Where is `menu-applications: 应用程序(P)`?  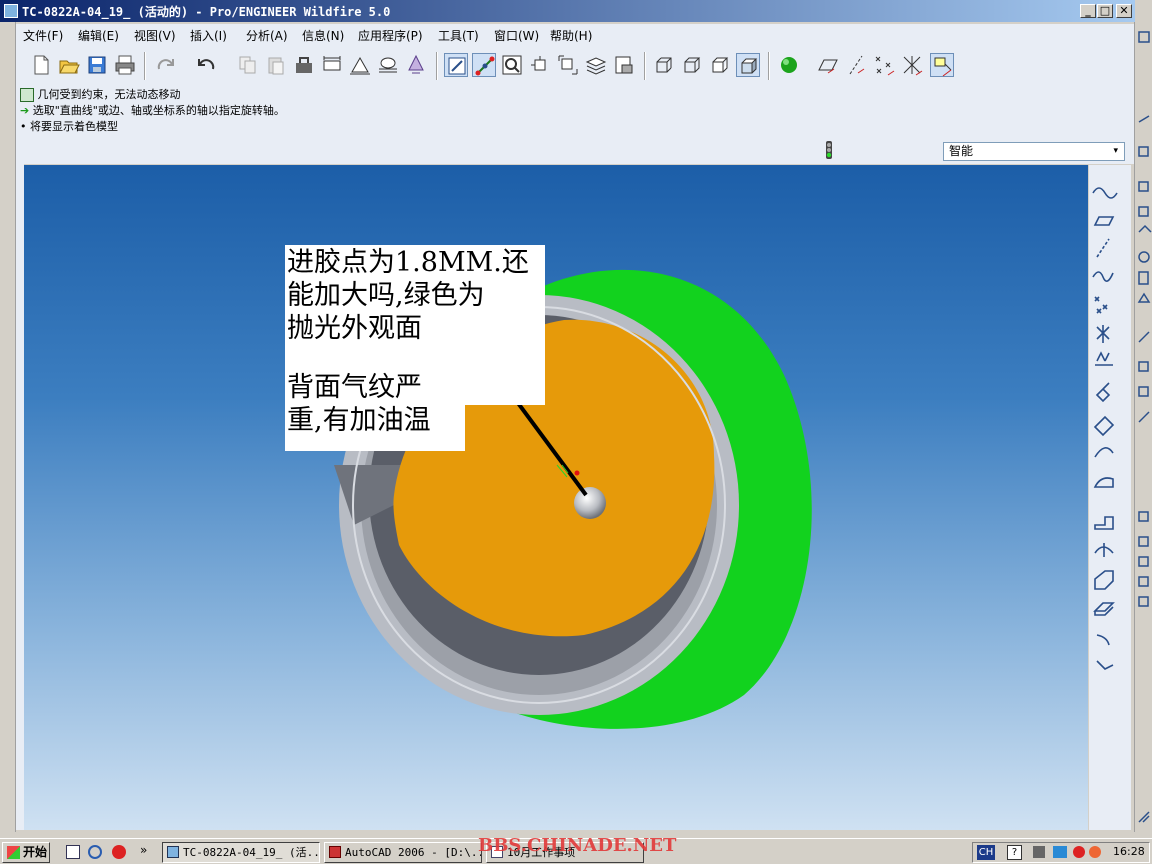
menu-applications: 应用程序(P) is located at coordinates (390, 35).